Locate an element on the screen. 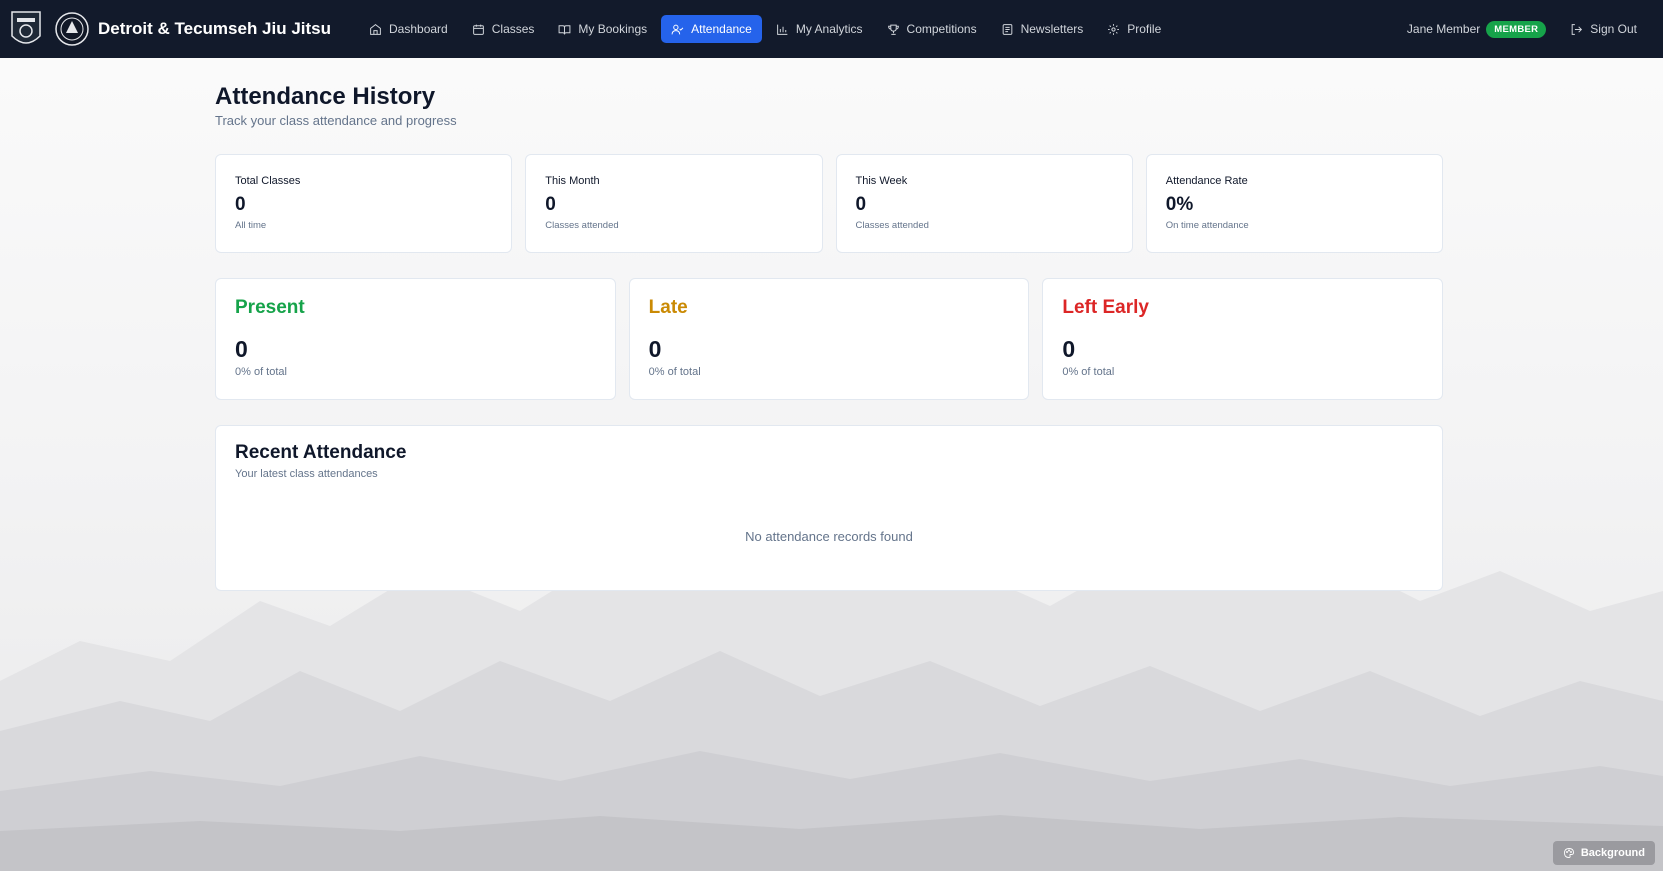 This screenshot has height=871, width=1663. bar-chart-icon is located at coordinates (782, 29).